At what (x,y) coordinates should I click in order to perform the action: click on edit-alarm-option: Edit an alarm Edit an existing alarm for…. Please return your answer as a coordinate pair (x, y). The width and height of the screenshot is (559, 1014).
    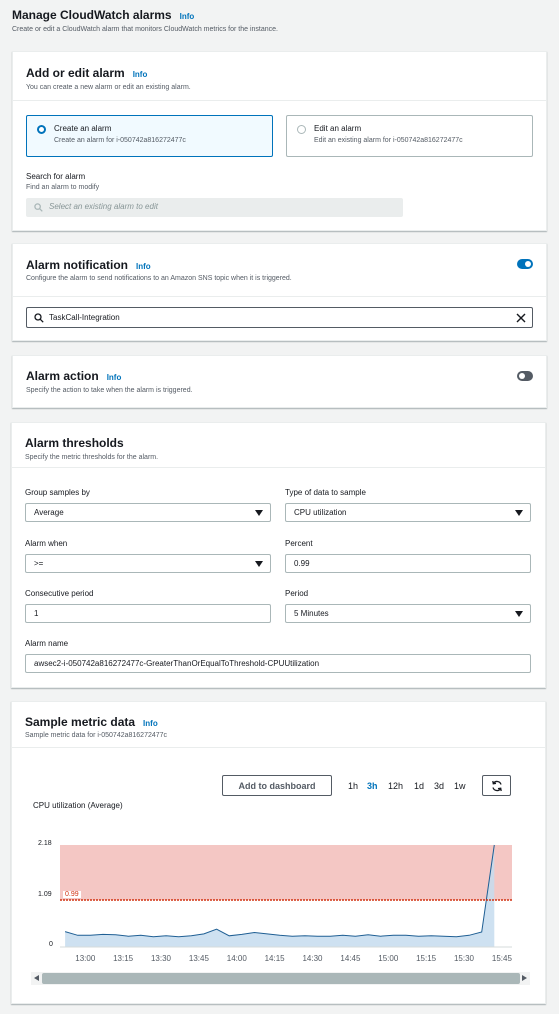
    Looking at the image, I should click on (409, 136).